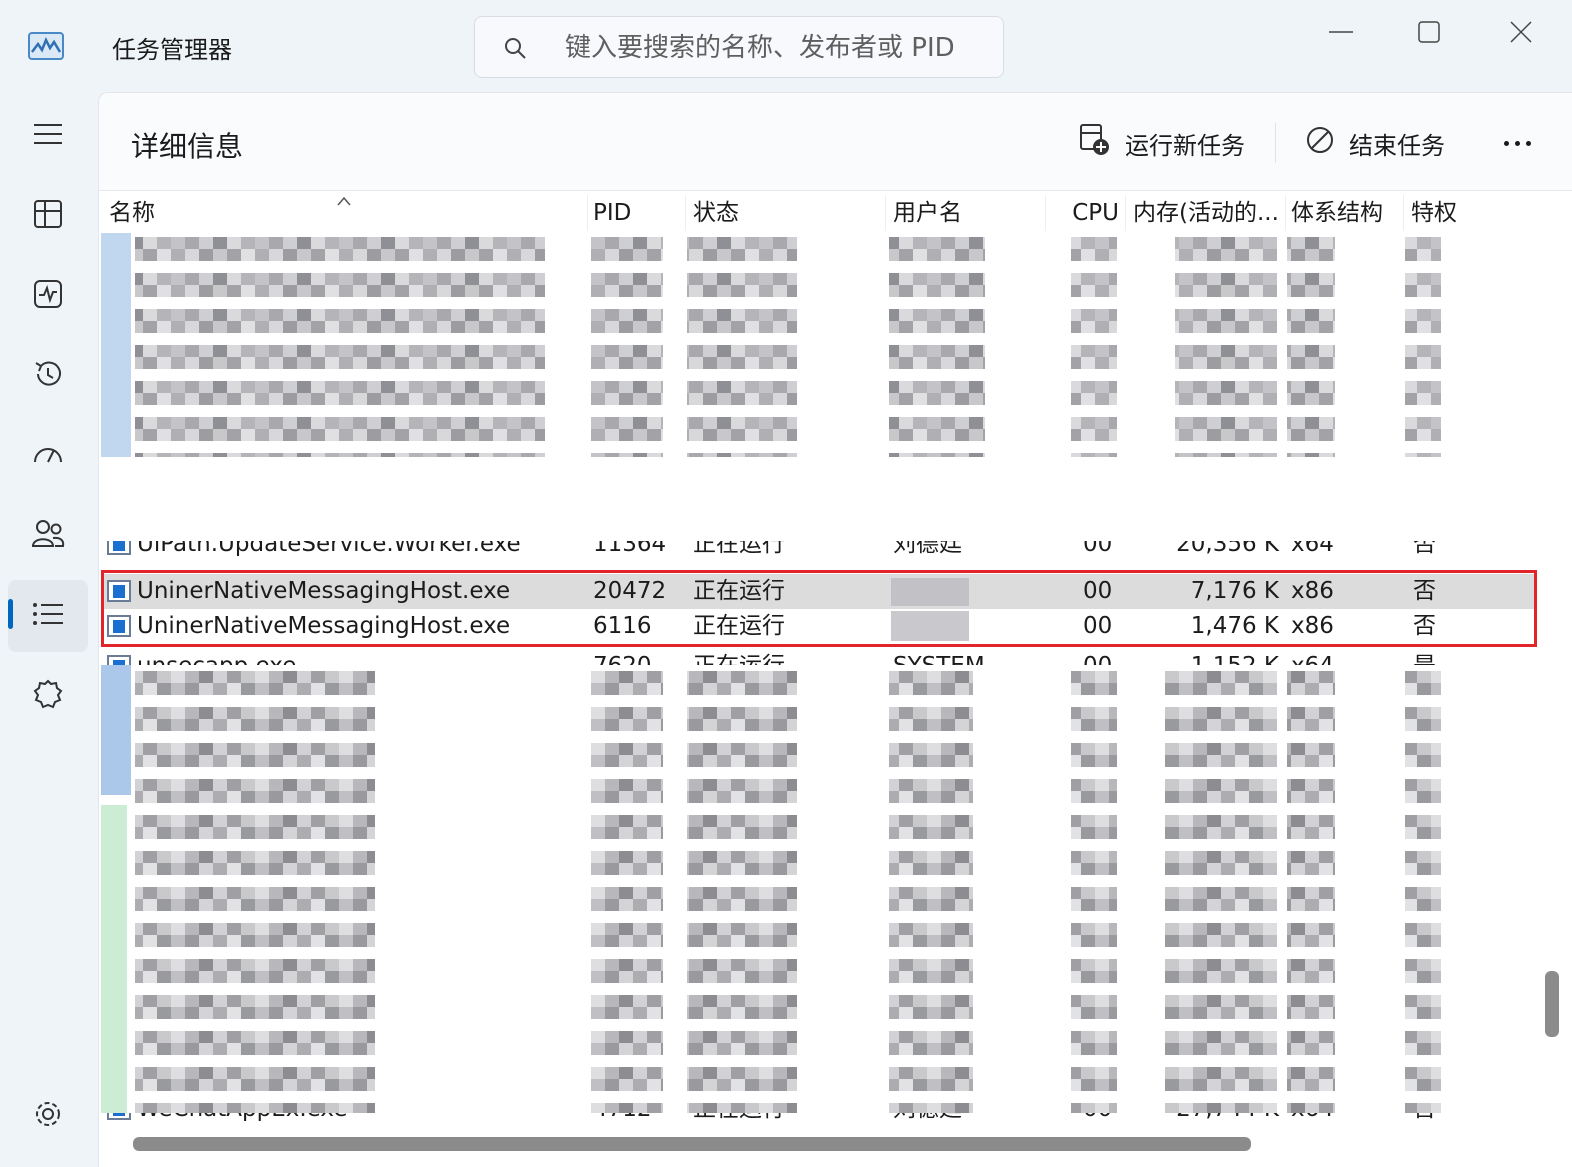 The height and width of the screenshot is (1167, 1572). I want to click on performance-icon, so click(48, 296).